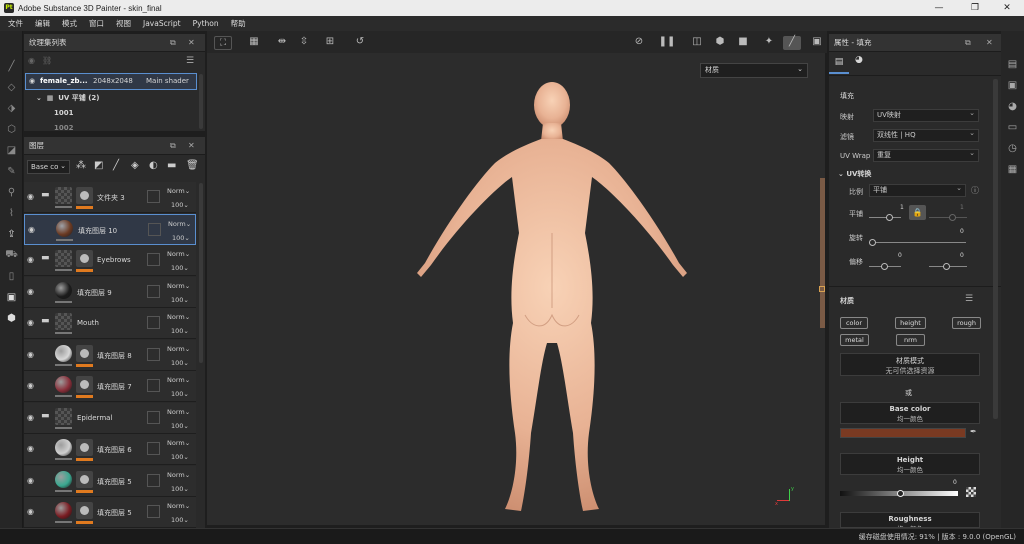  Describe the element at coordinates (63, 113) in the screenshot. I see `uv-tile-1001: 1001` at that location.